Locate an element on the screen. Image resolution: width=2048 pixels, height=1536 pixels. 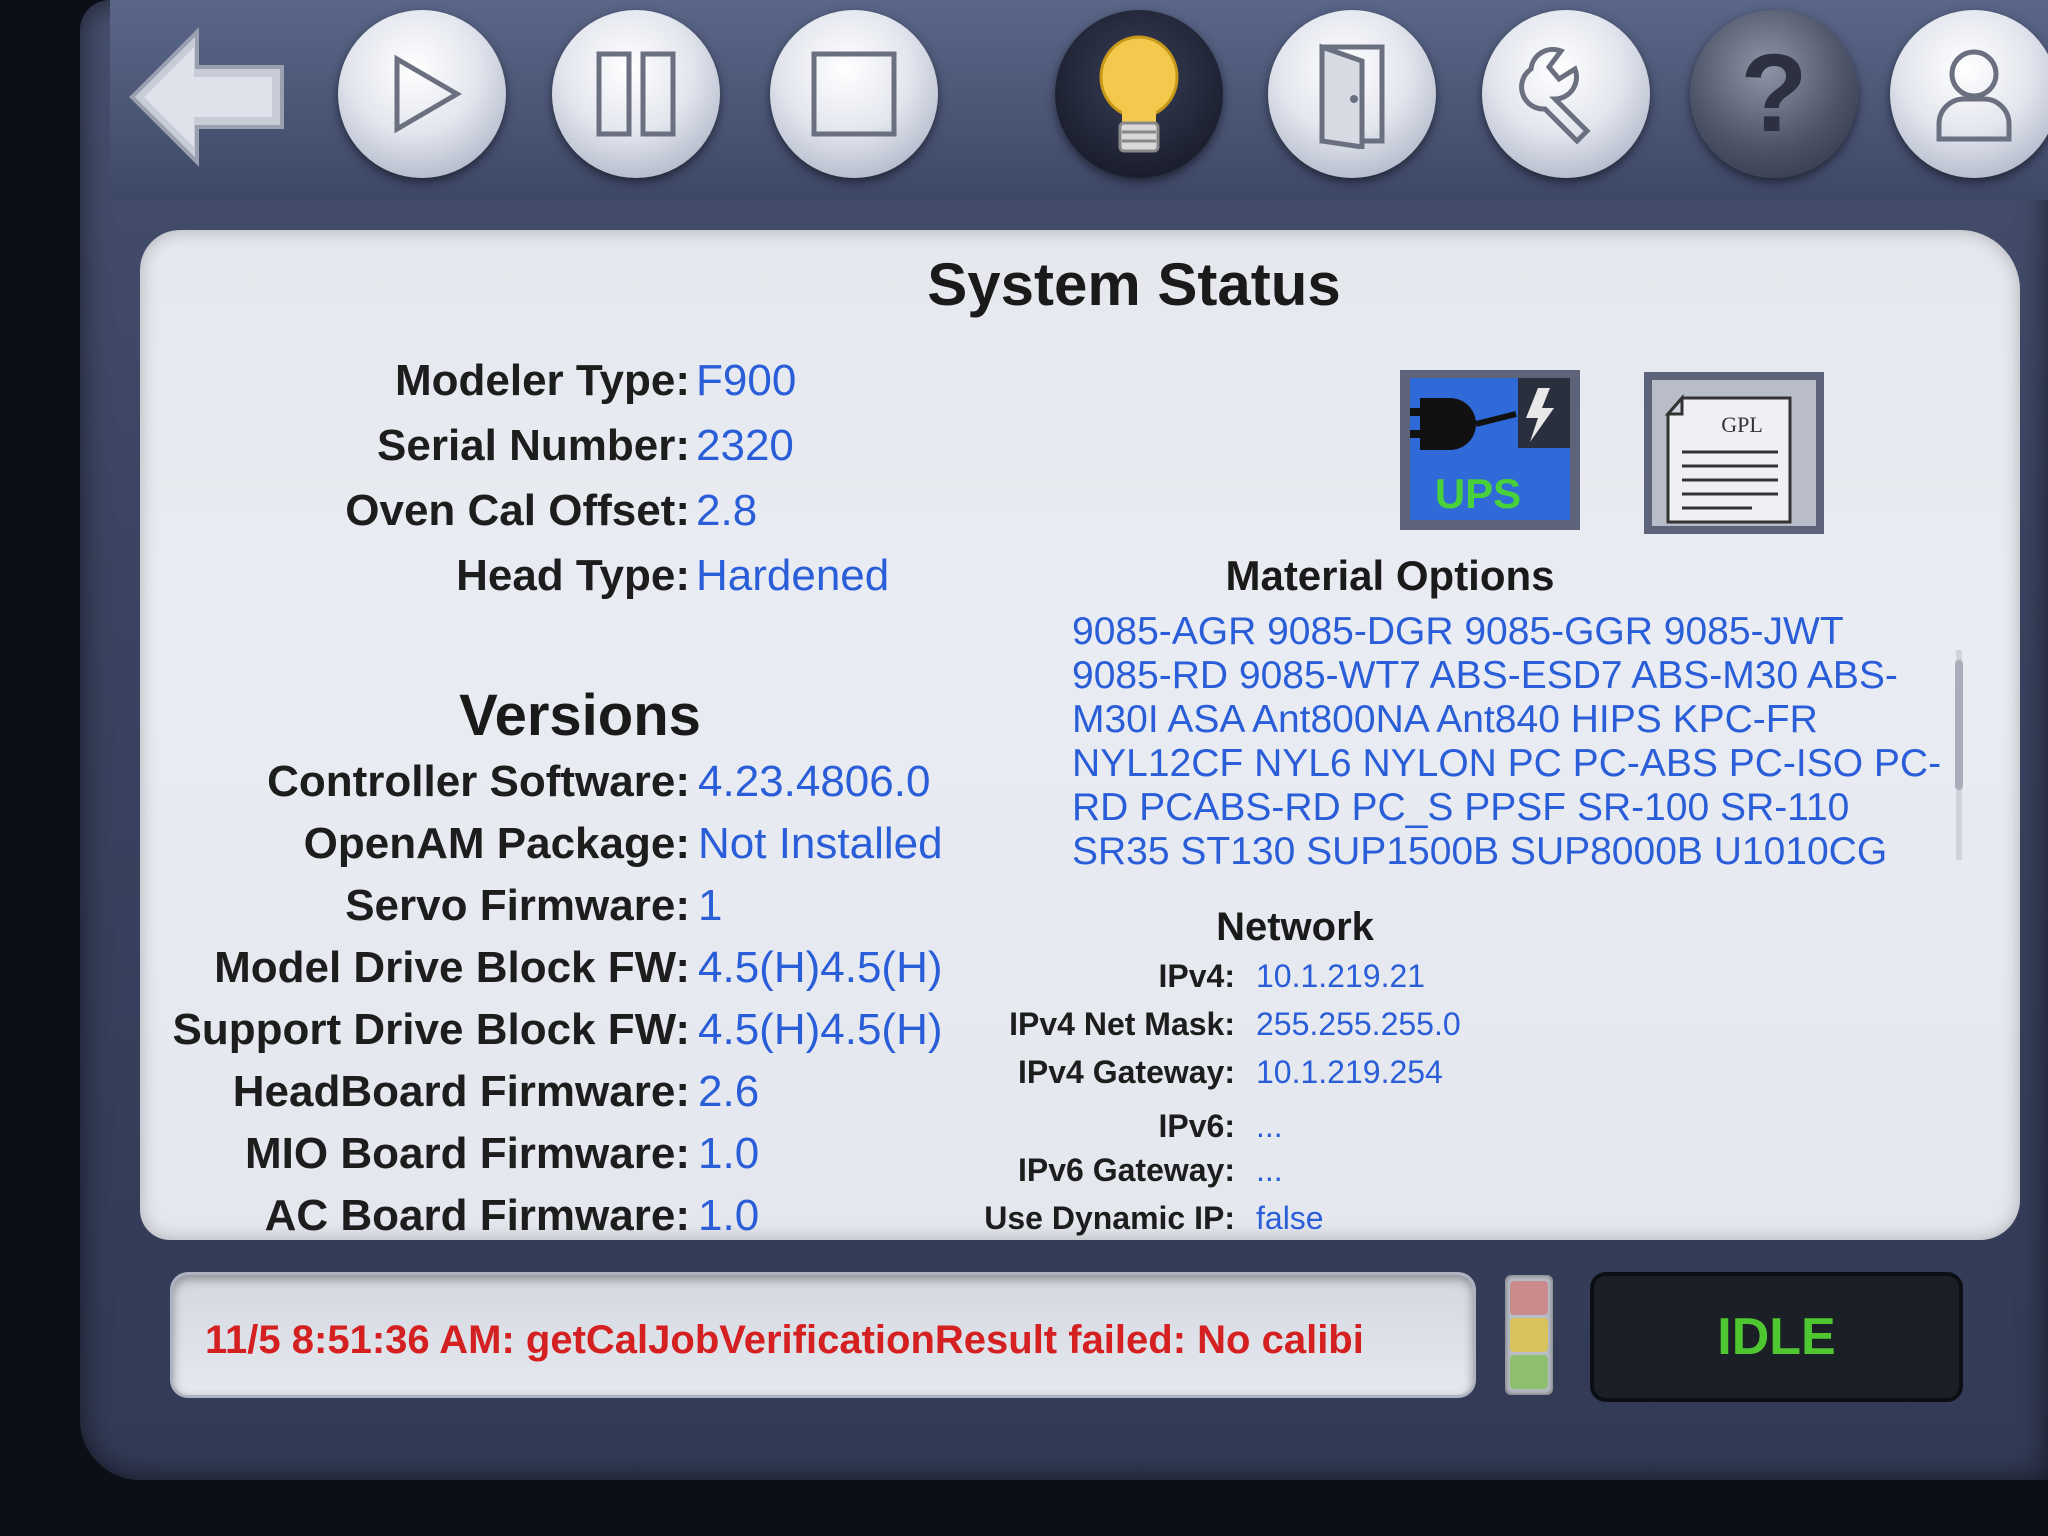
material-line: RD PCABS-RD PC_S PPSF SR-100 SR-110 is located at coordinates (1461, 807).